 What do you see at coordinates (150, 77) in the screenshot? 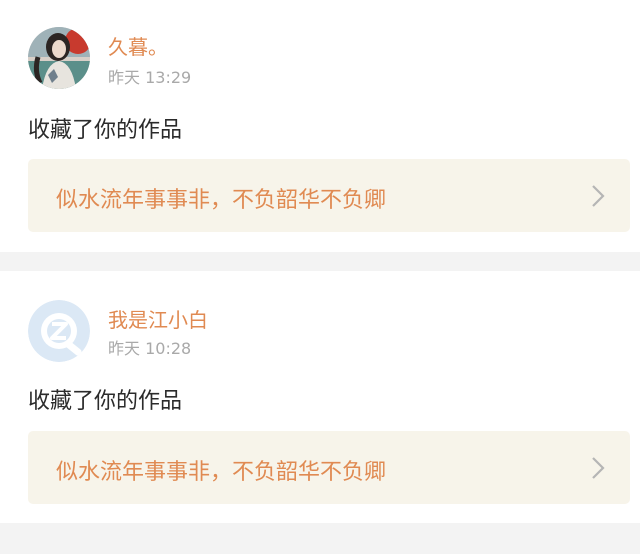
I see `timestamp: 昨天 13:29` at bounding box center [150, 77].